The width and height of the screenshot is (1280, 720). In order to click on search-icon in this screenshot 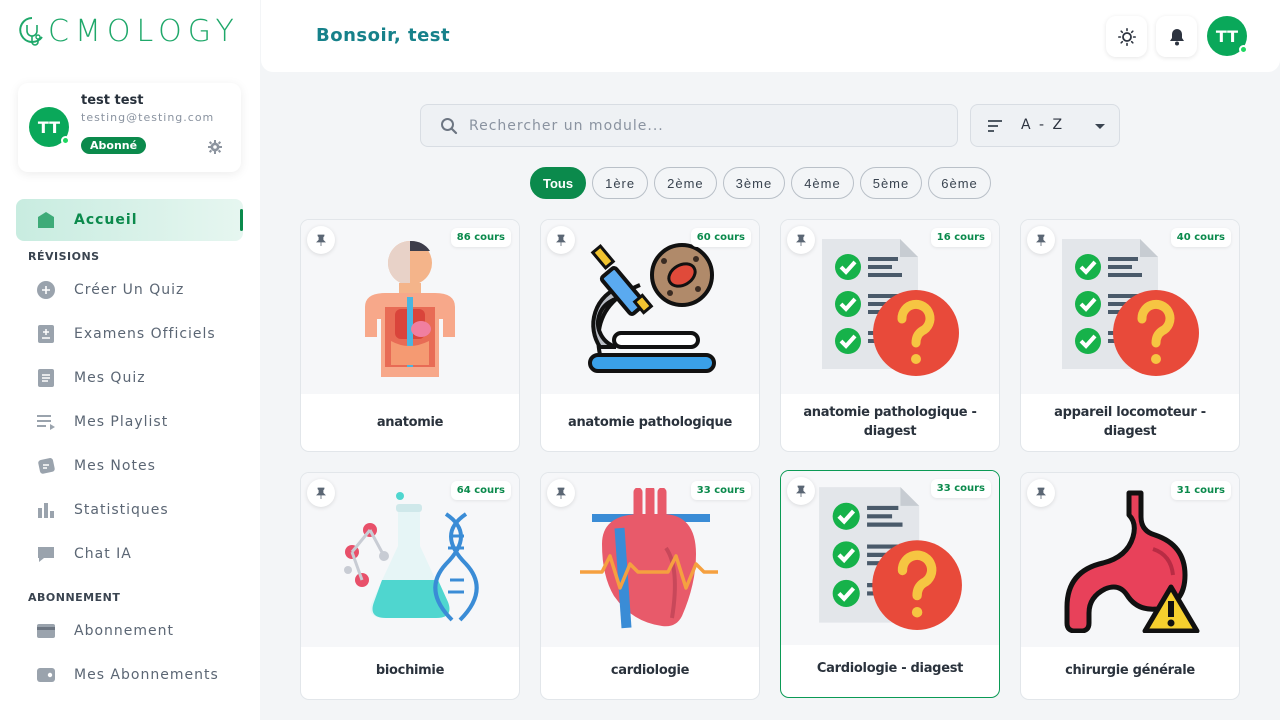, I will do `click(449, 126)`.